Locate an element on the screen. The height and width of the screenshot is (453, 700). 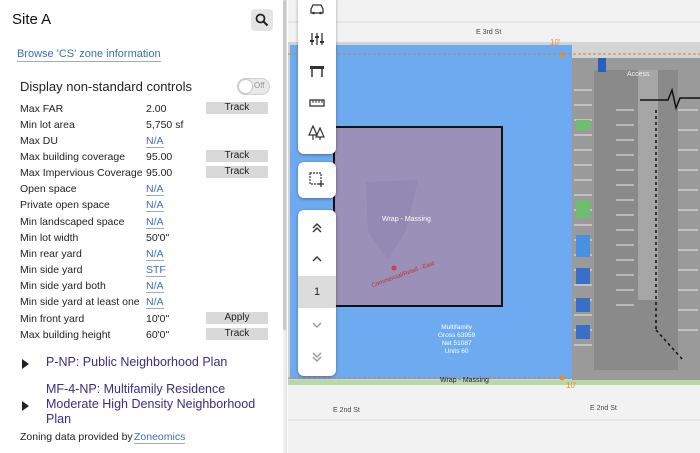
row-value: 5,750 sf is located at coordinates (165, 125).